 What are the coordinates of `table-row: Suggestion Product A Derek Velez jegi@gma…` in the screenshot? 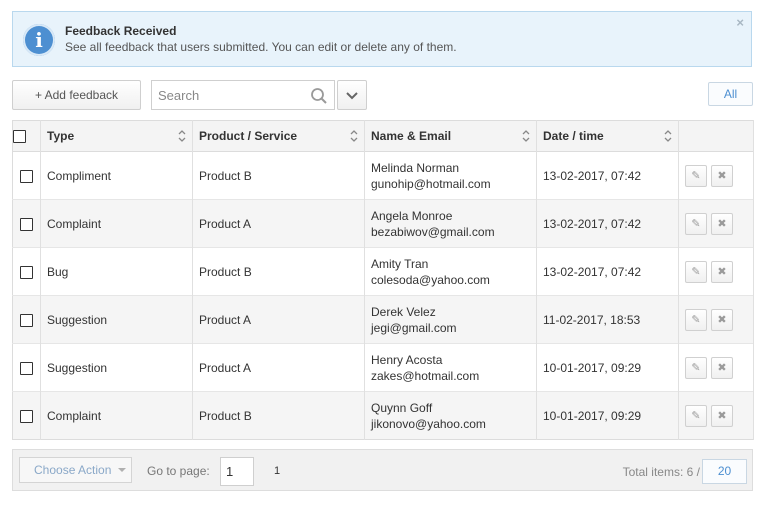 It's located at (383, 319).